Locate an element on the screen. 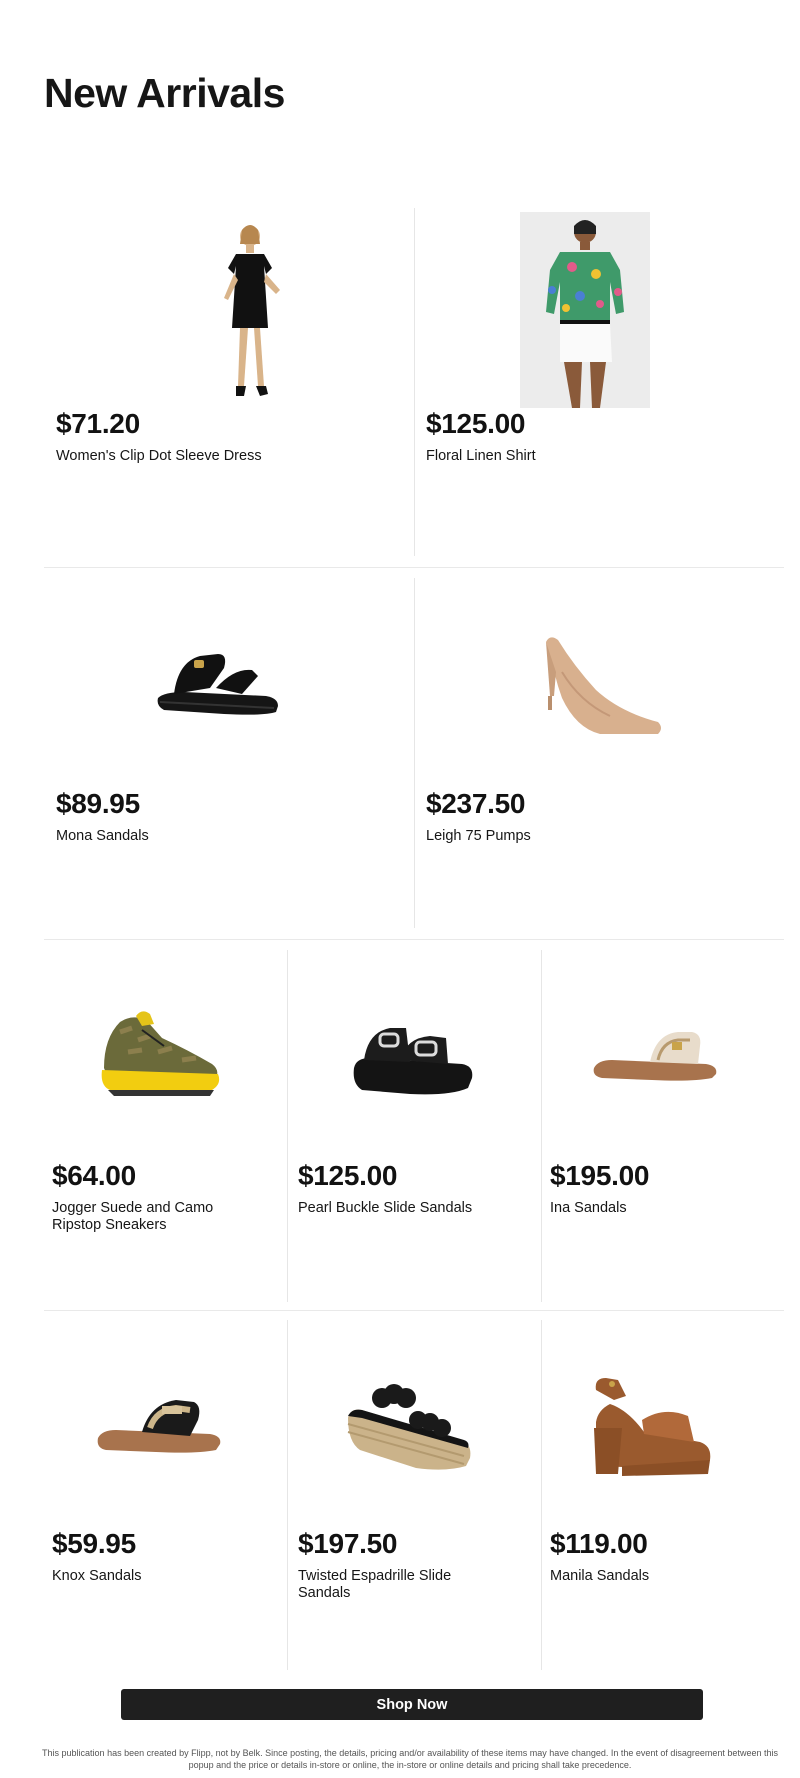  logo-slide-icon is located at coordinates (159, 1426).